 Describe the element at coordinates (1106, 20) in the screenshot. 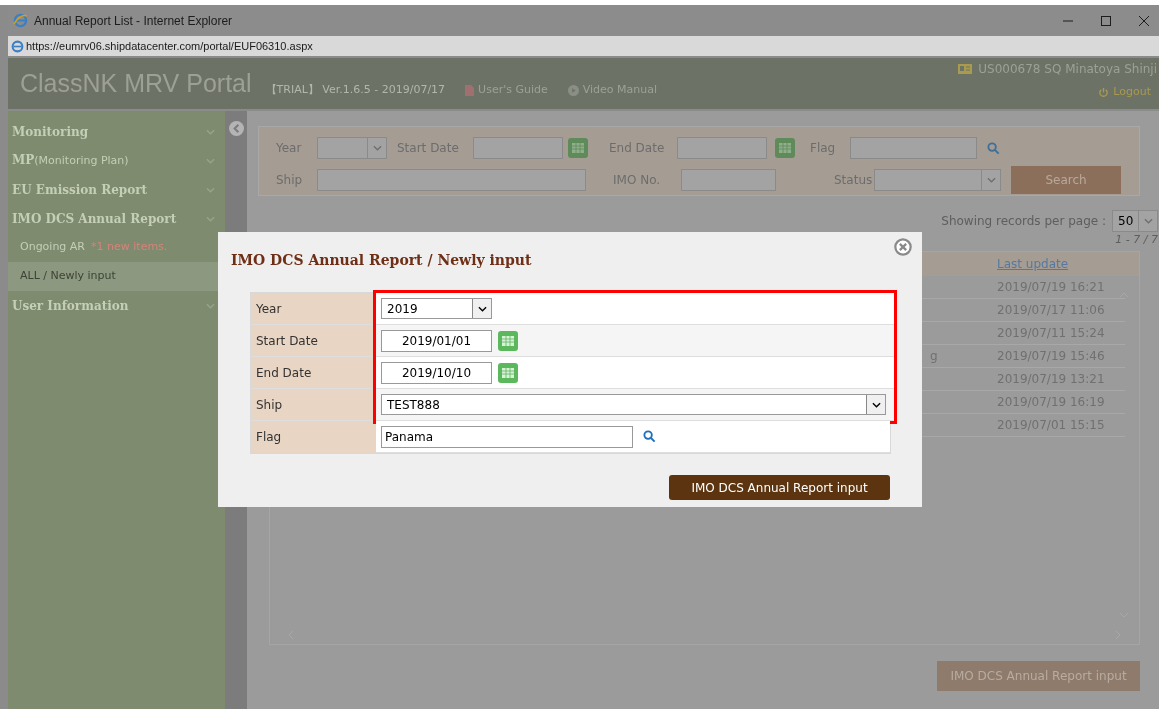

I see `maximize-icon` at that location.